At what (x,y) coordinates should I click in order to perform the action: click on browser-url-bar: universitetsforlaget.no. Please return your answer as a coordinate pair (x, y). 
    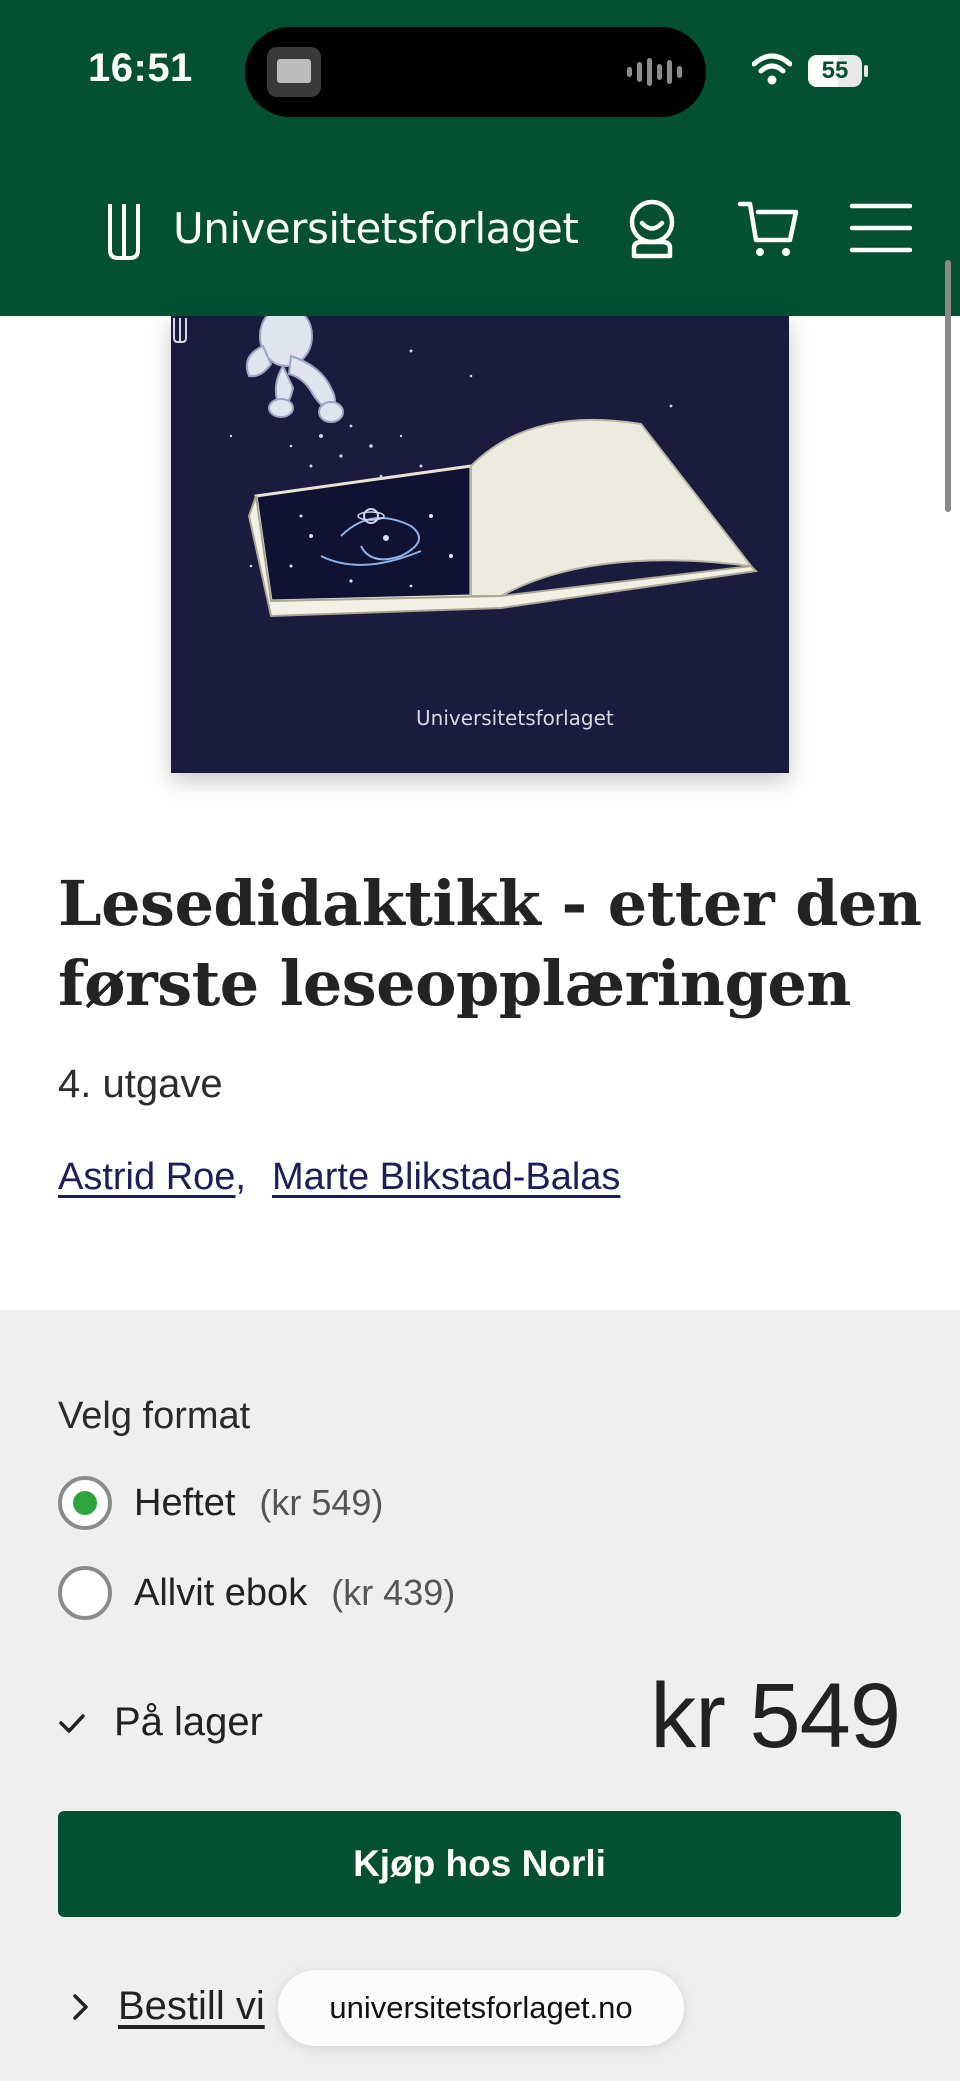
    Looking at the image, I should click on (481, 2008).